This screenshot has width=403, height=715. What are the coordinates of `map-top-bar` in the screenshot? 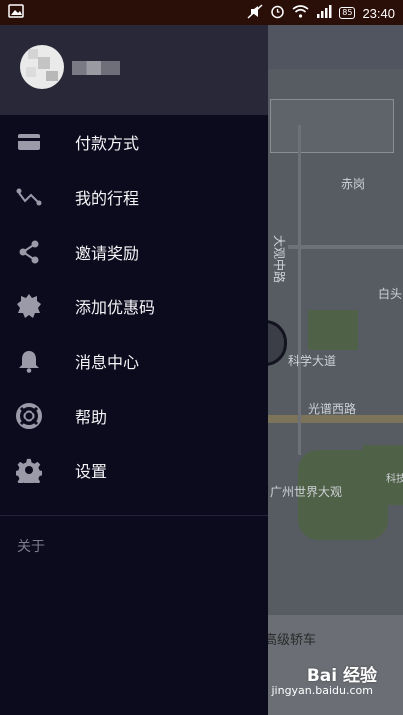 It's located at (335, 47).